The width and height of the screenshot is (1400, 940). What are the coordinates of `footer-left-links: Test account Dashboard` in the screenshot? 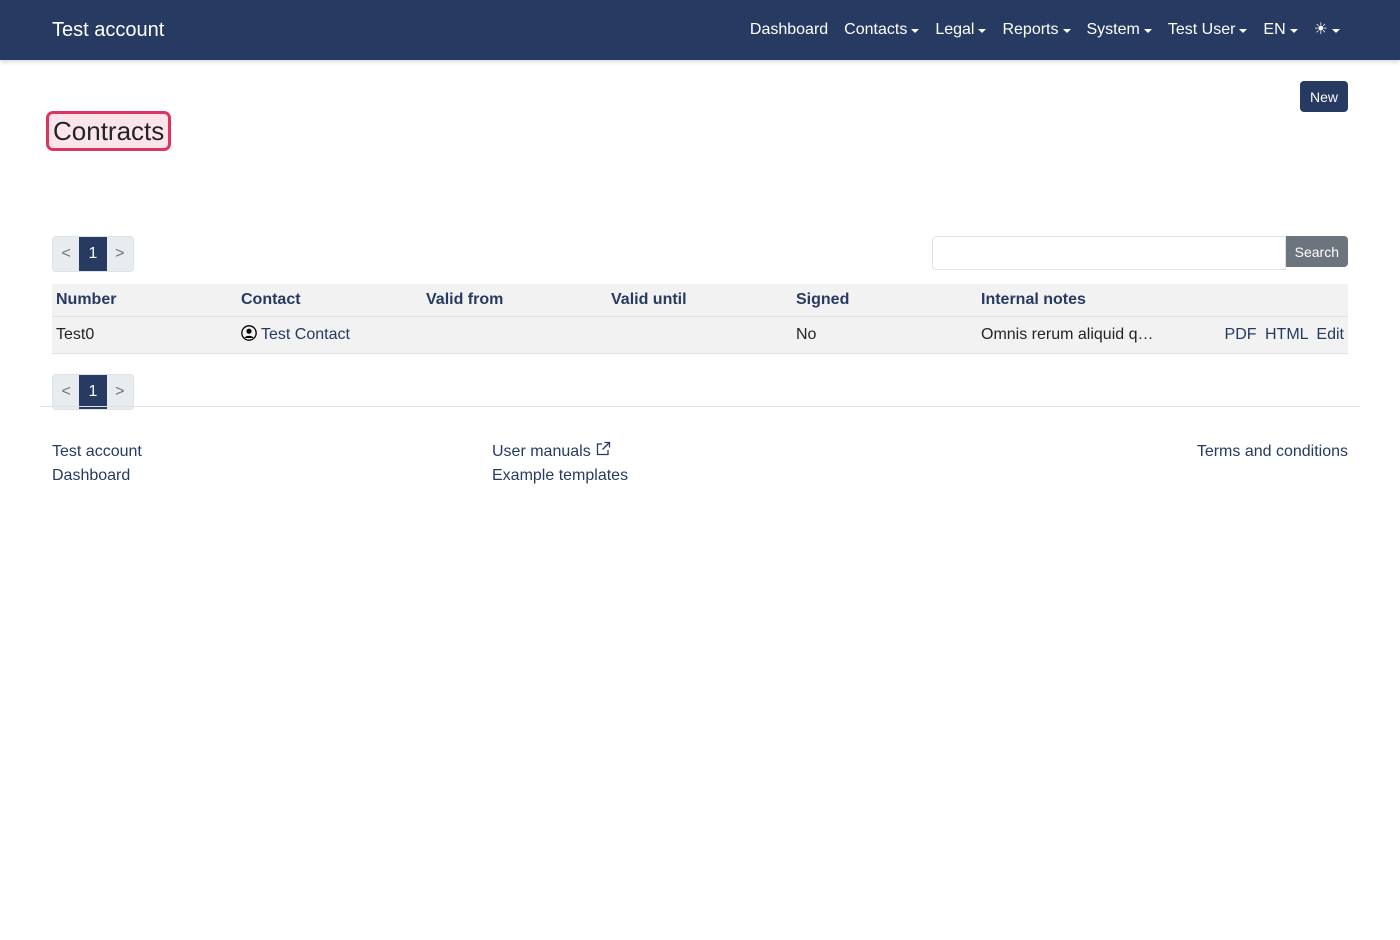 It's located at (97, 464).